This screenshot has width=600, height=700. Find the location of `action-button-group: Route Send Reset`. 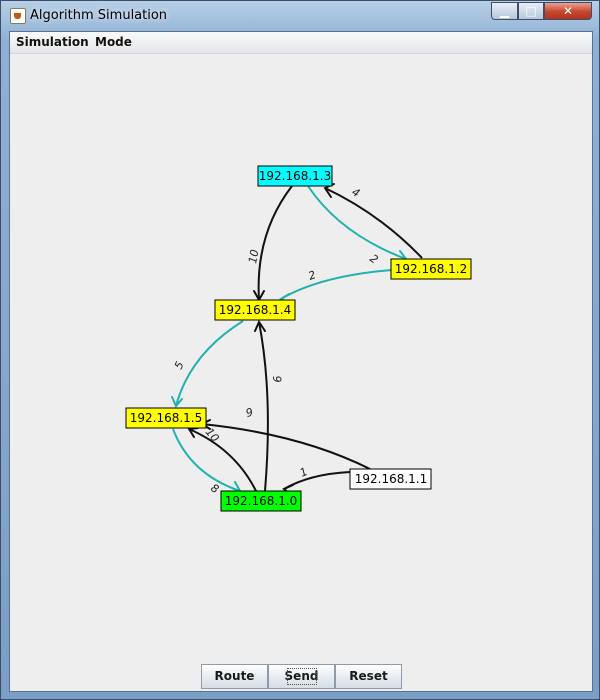

action-button-group: Route Send Reset is located at coordinates (302, 676).